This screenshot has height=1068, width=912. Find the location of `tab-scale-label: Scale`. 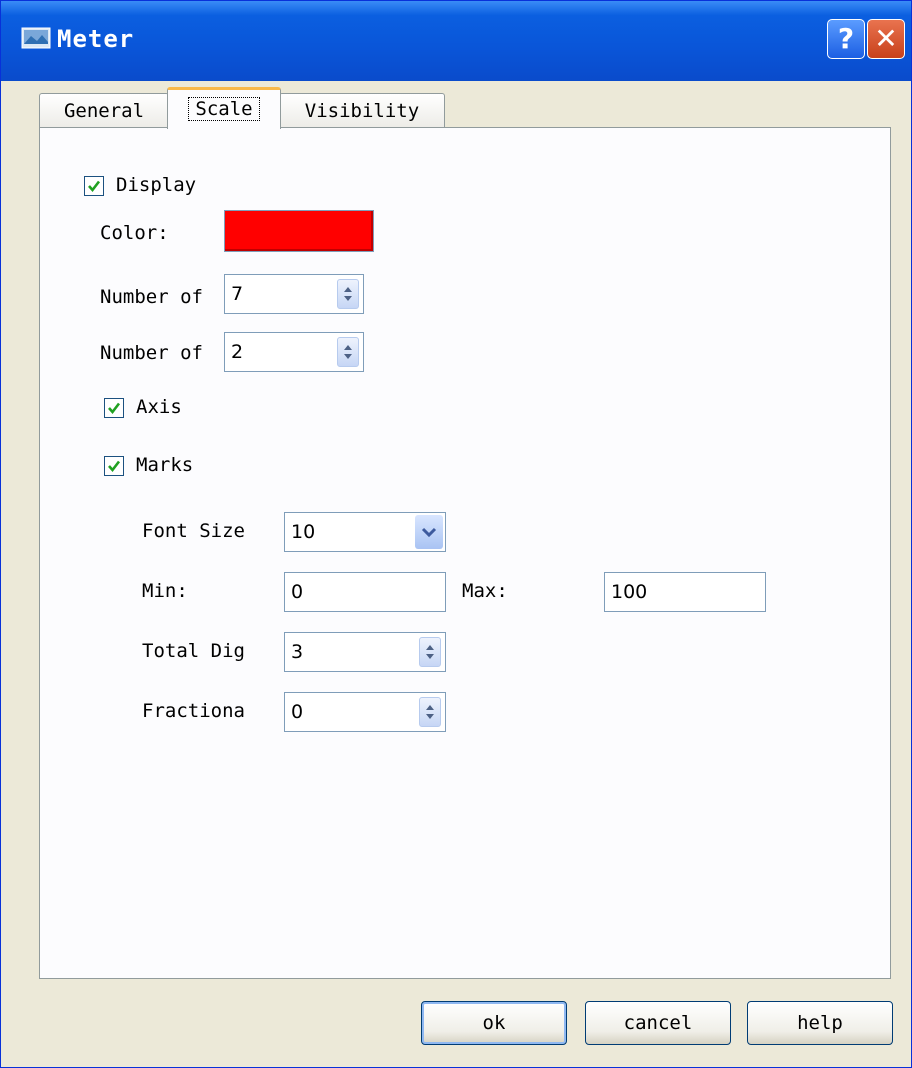

tab-scale-label: Scale is located at coordinates (224, 109).